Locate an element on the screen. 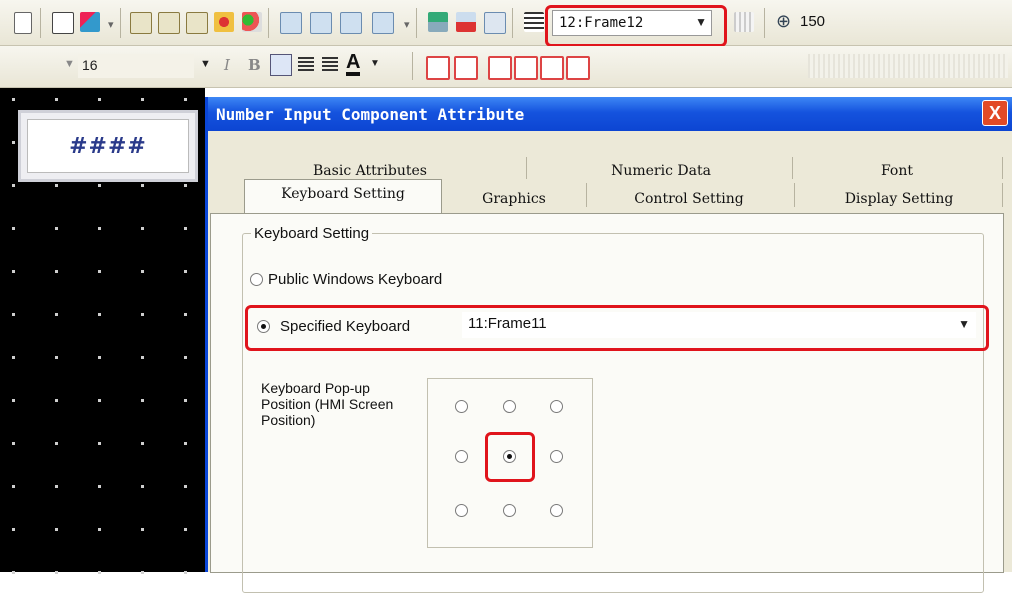  tab-control-setting: Control Setting is located at coordinates (689, 199).